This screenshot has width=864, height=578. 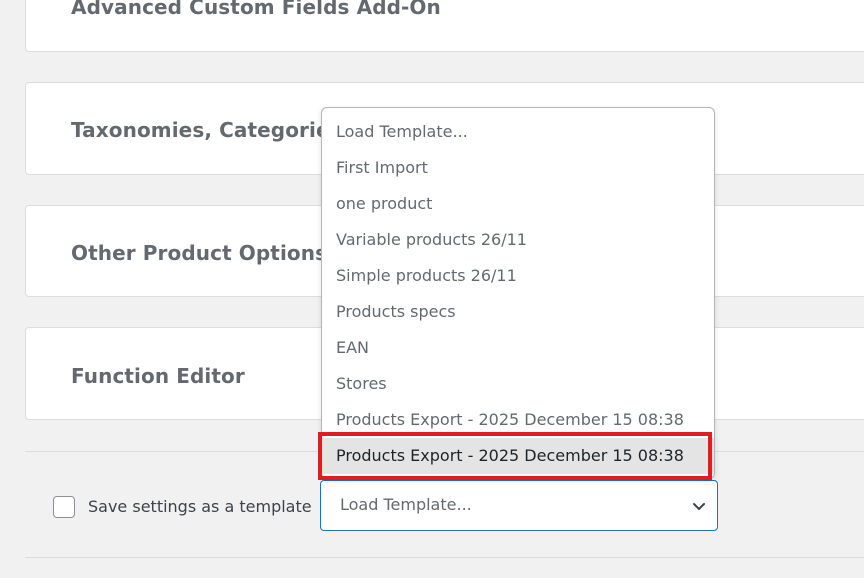 What do you see at coordinates (518, 240) in the screenshot?
I see `dropdown-option: Variable products 26/11` at bounding box center [518, 240].